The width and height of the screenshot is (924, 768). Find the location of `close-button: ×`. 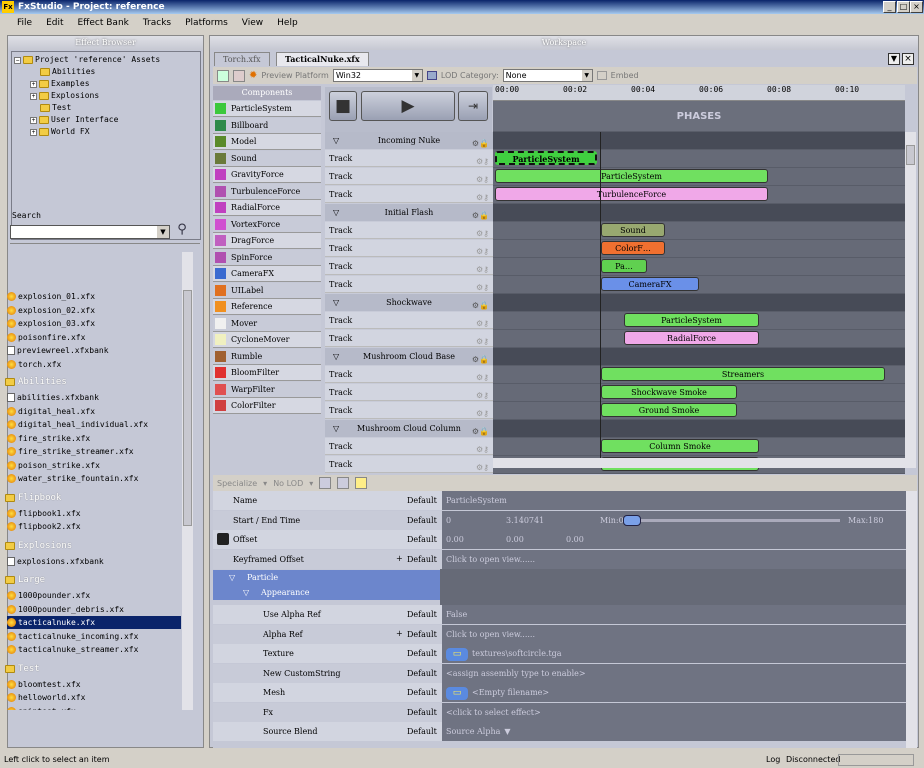

close-button: × is located at coordinates (916, 7).